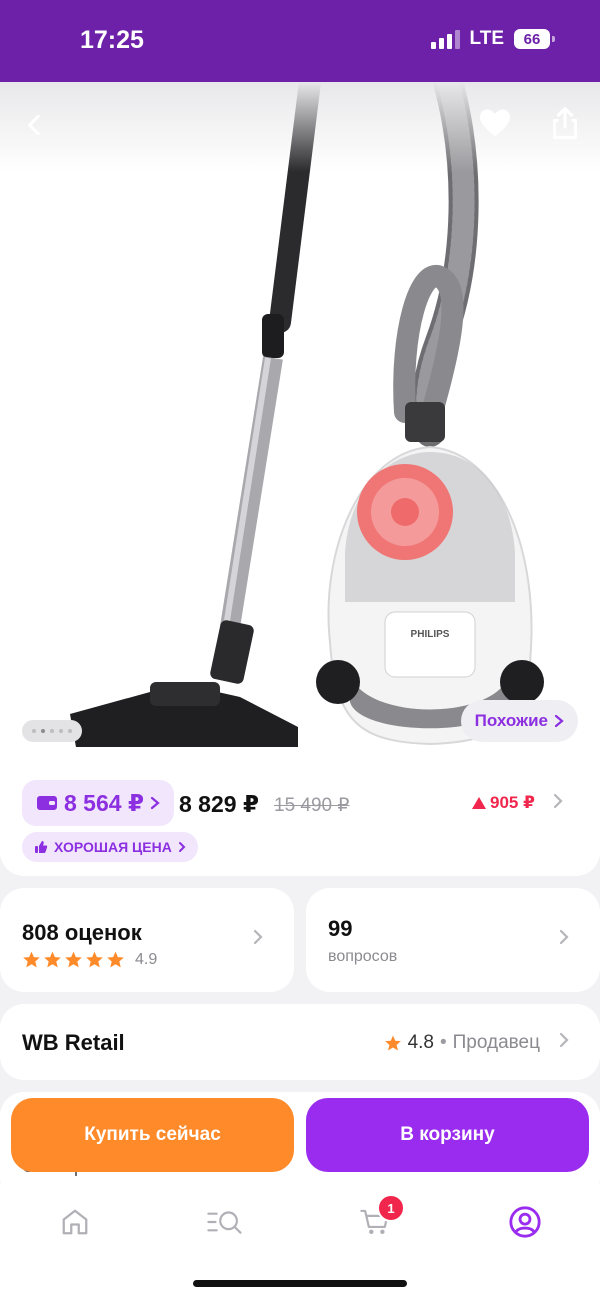  What do you see at coordinates (340, 928) in the screenshot?
I see `questions-count: 99` at bounding box center [340, 928].